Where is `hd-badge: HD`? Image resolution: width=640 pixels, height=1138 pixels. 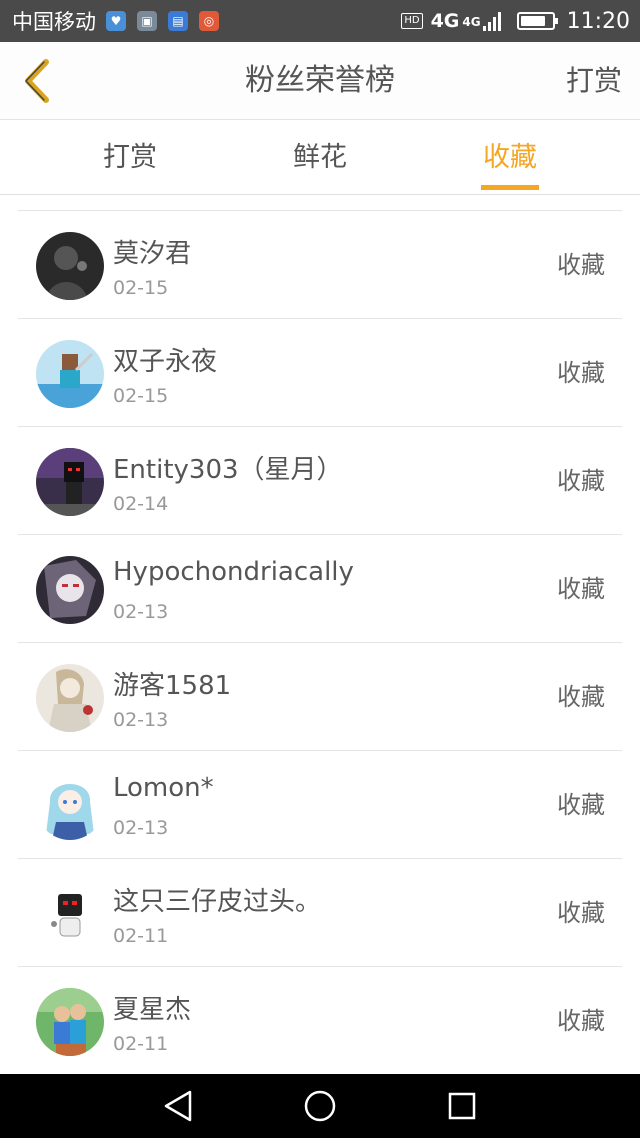 hd-badge: HD is located at coordinates (412, 21).